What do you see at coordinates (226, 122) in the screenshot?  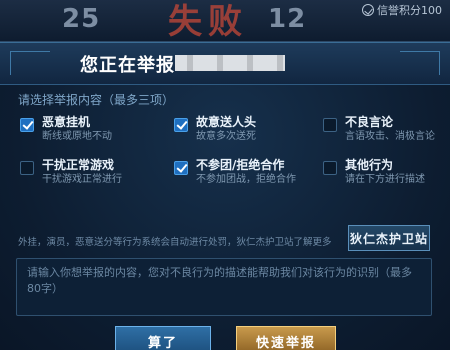 I see `option-label: 故意送人头` at bounding box center [226, 122].